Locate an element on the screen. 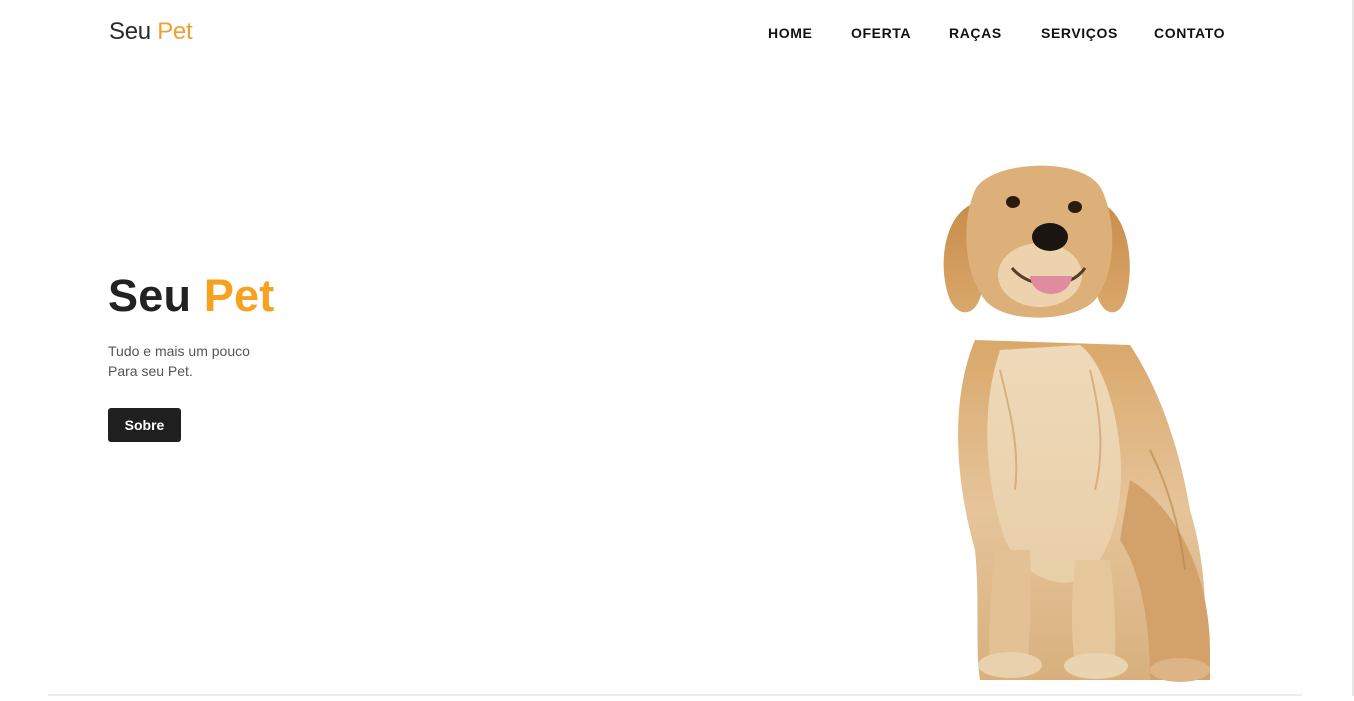 The image size is (1354, 701). main-nav: HOME OFERTA RAÇAS SERVIÇOS CONTATO is located at coordinates (677, 35).